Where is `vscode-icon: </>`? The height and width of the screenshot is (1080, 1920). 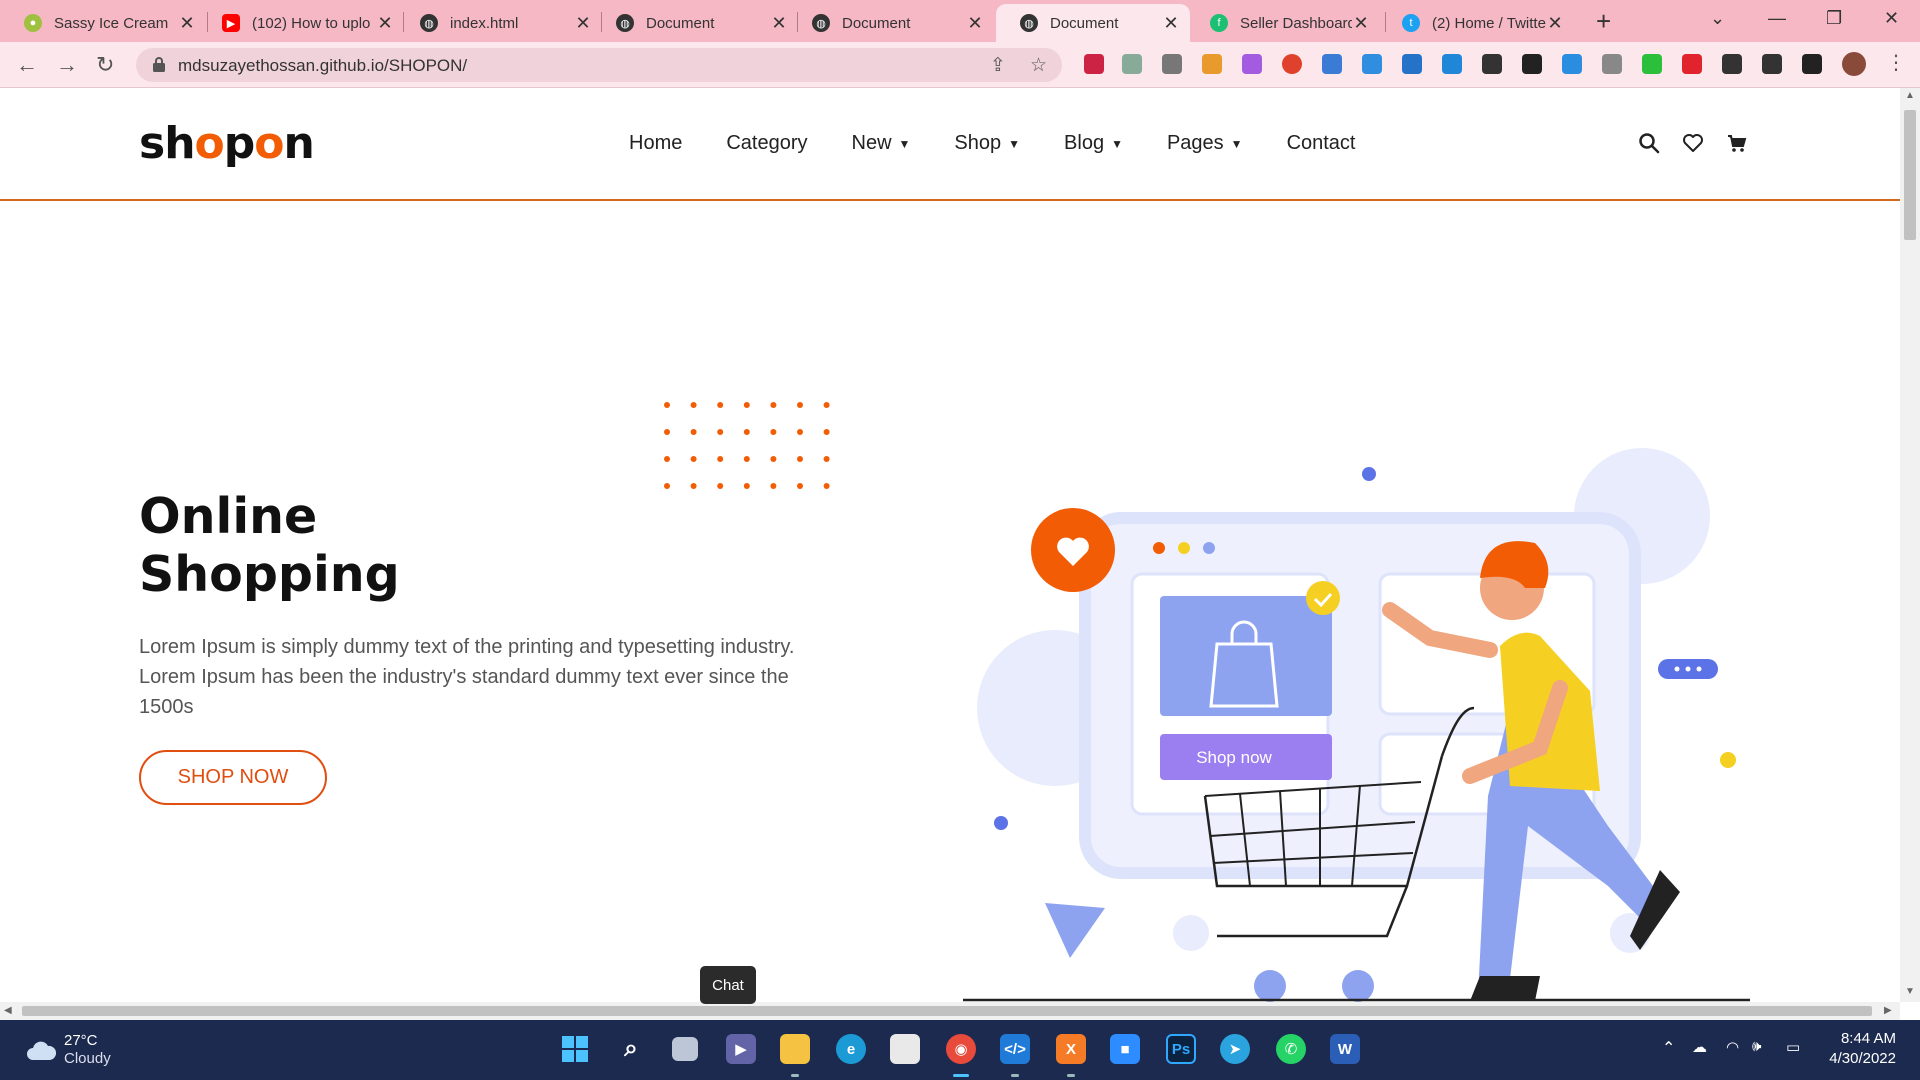
vscode-icon: </> is located at coordinates (1015, 1049).